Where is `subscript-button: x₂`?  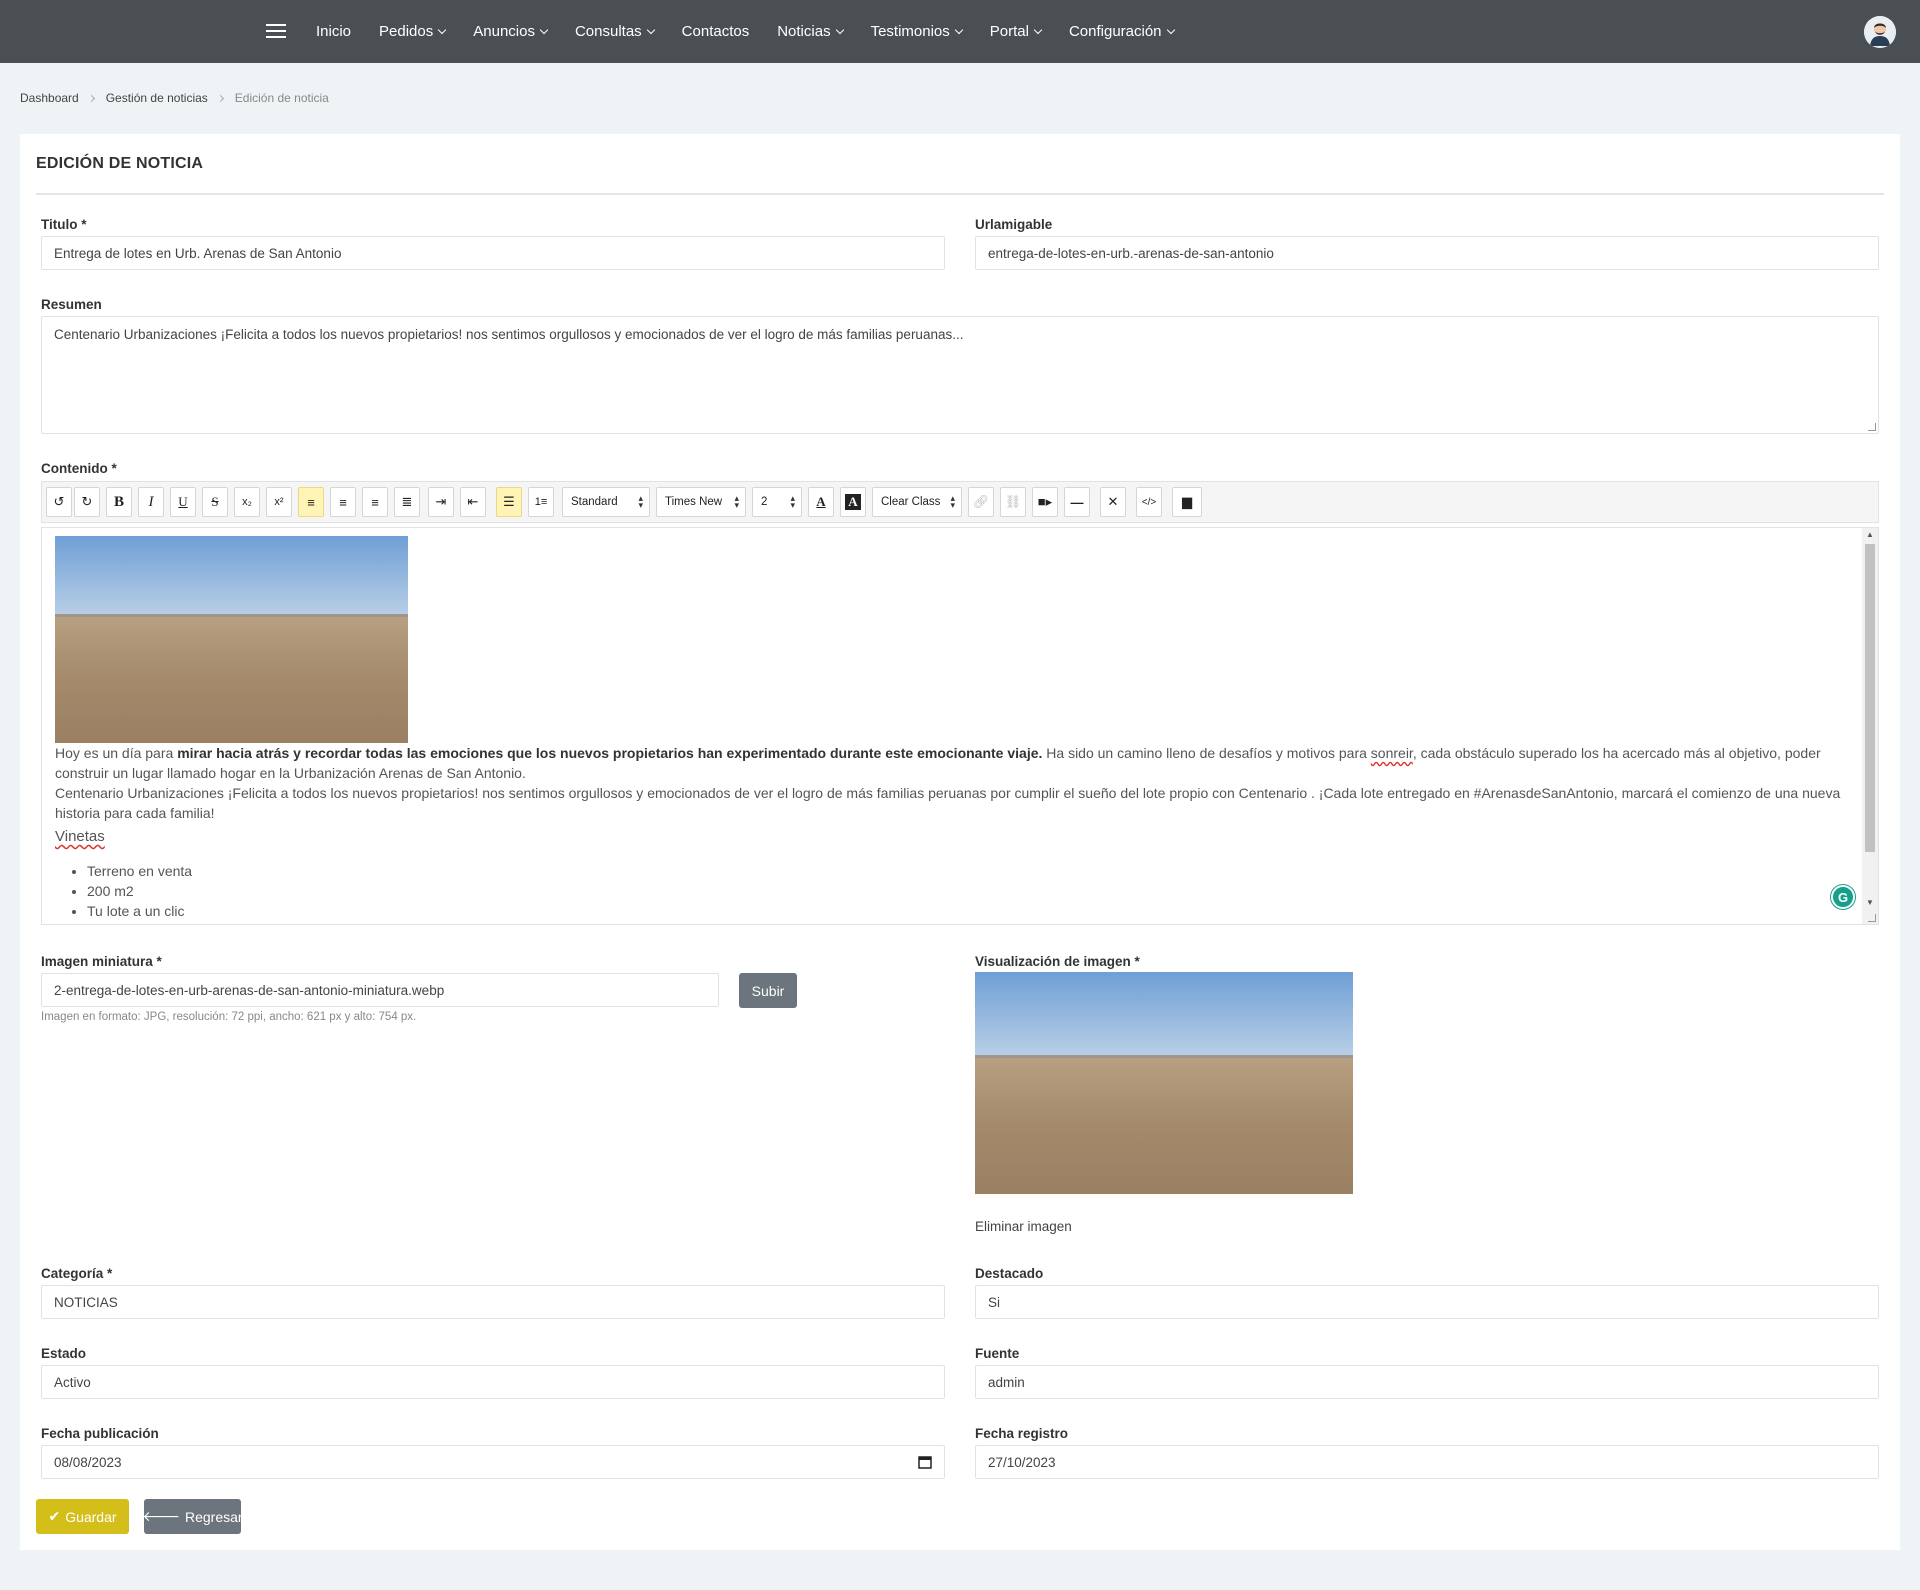
subscript-button: x₂ is located at coordinates (247, 502).